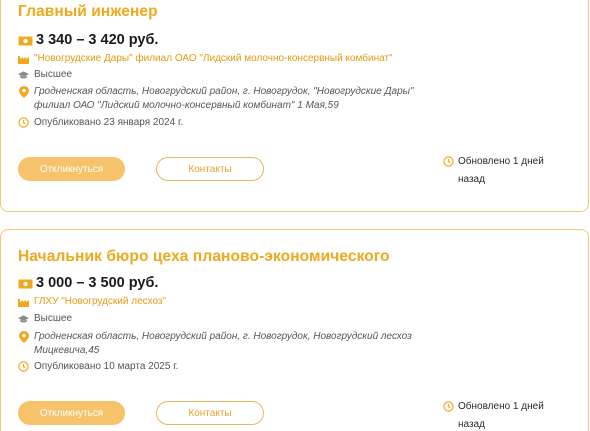 Image resolution: width=590 pixels, height=431 pixels. Describe the element at coordinates (97, 40) in the screenshot. I see `salary-value: 3 340 – 3 420 руб.` at that location.